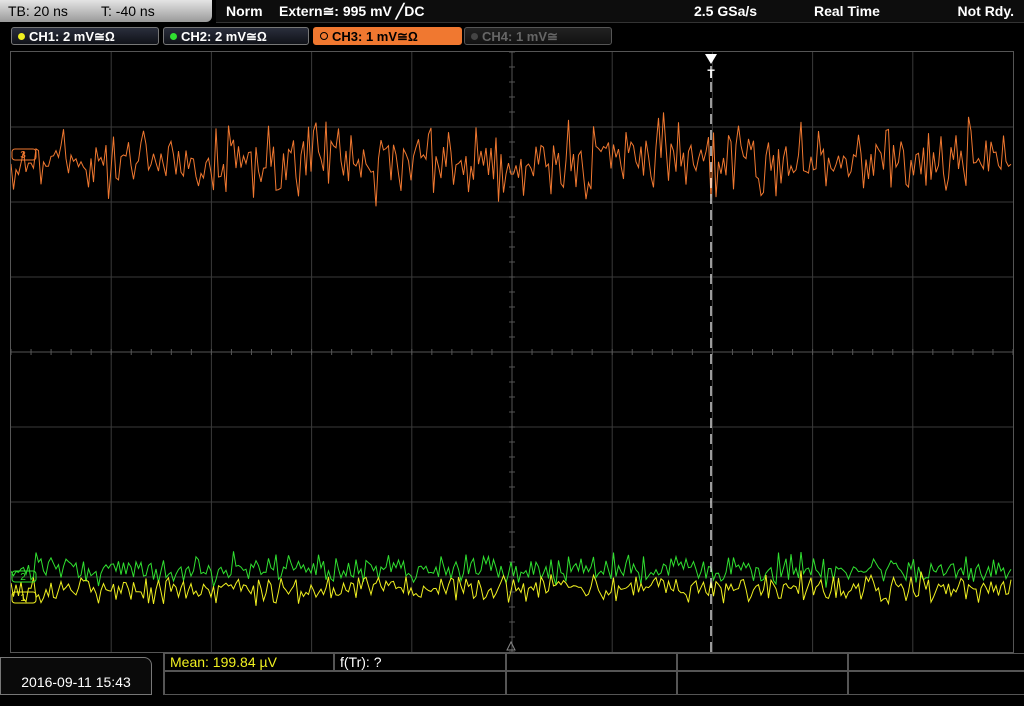 This screenshot has width=1024, height=706. Describe the element at coordinates (593, 674) in the screenshot. I see `measurement-table: Mean: 199.84 µV f(Tr): ?` at that location.